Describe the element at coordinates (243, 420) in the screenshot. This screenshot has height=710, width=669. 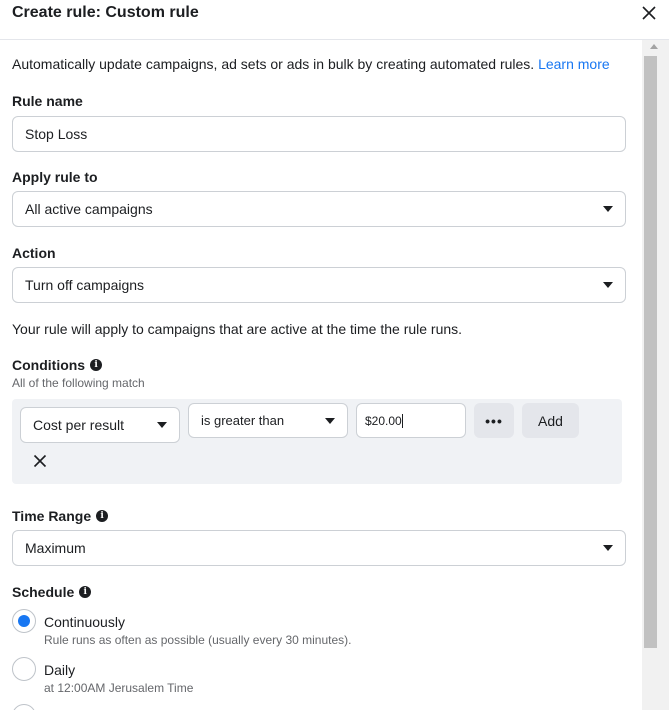
I see `condition-operator-value: is greater than` at that location.